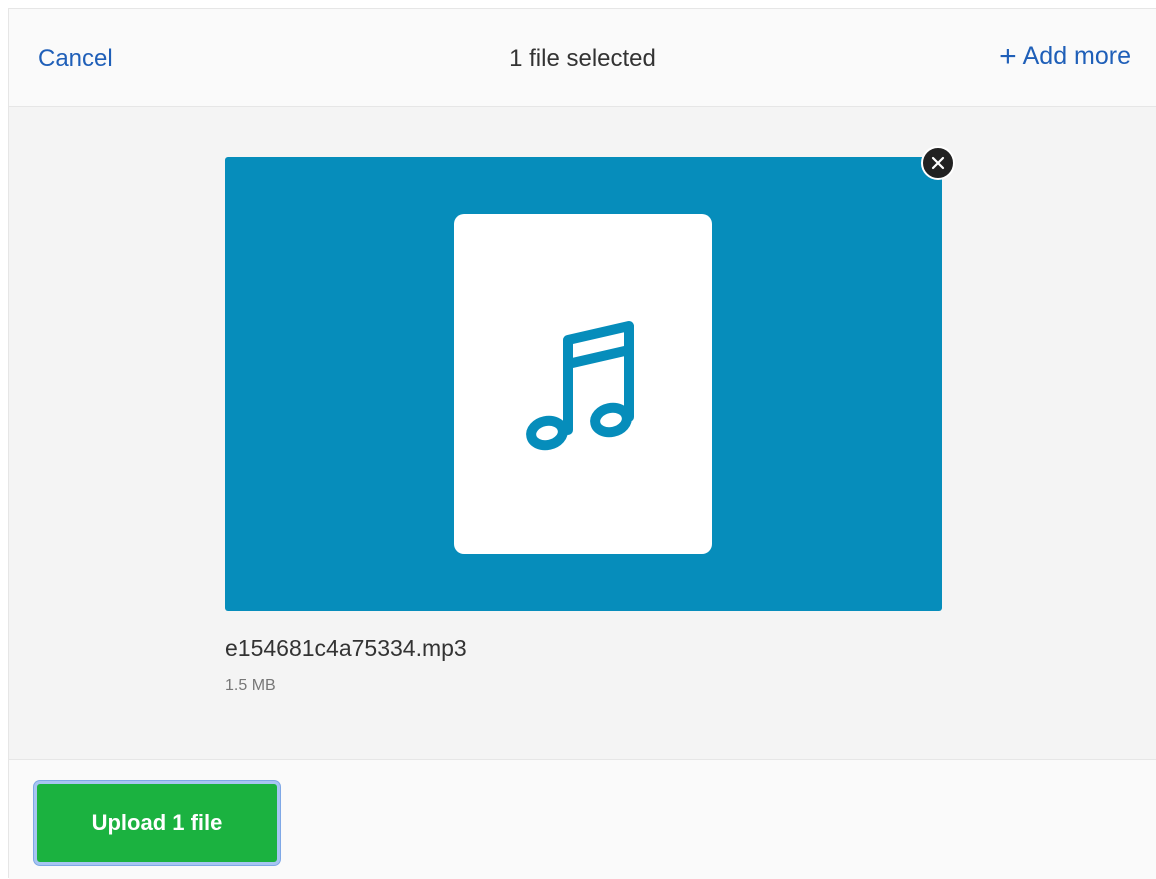 Image resolution: width=1156 pixels, height=879 pixels. What do you see at coordinates (1008, 56) in the screenshot?
I see `plus-icon: +` at bounding box center [1008, 56].